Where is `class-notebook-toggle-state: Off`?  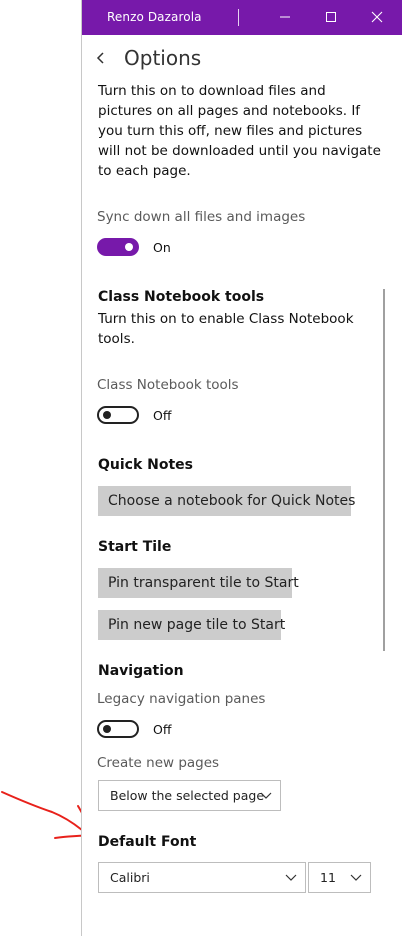 class-notebook-toggle-state: Off is located at coordinates (162, 415).